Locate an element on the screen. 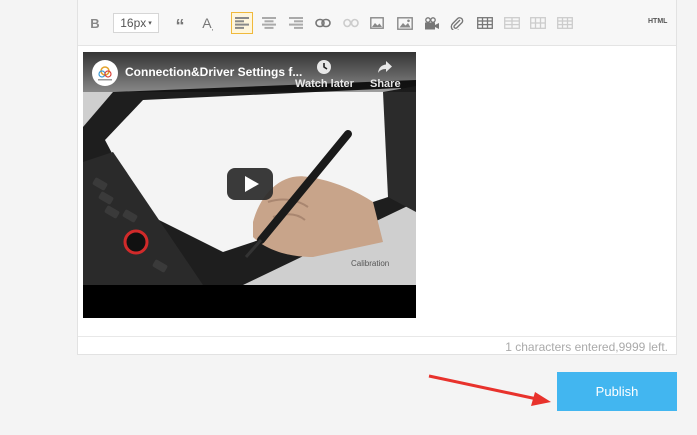 Image resolution: width=697 pixels, height=435 pixels. align-left-icon is located at coordinates (242, 23).